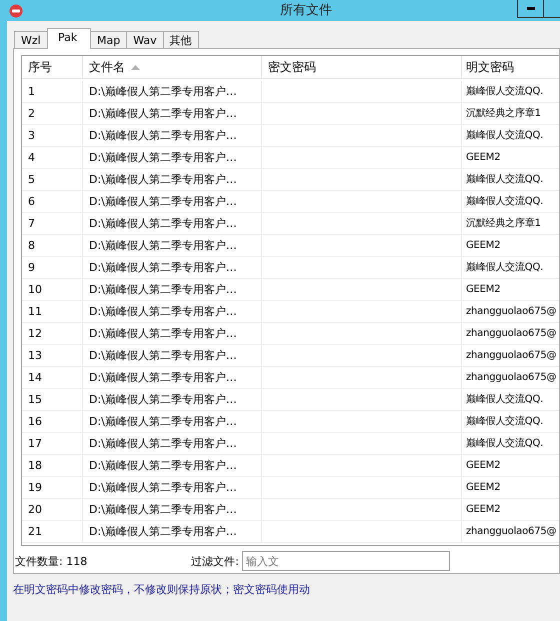 This screenshot has width=560, height=621. I want to click on column-header: 序号, so click(52, 67).